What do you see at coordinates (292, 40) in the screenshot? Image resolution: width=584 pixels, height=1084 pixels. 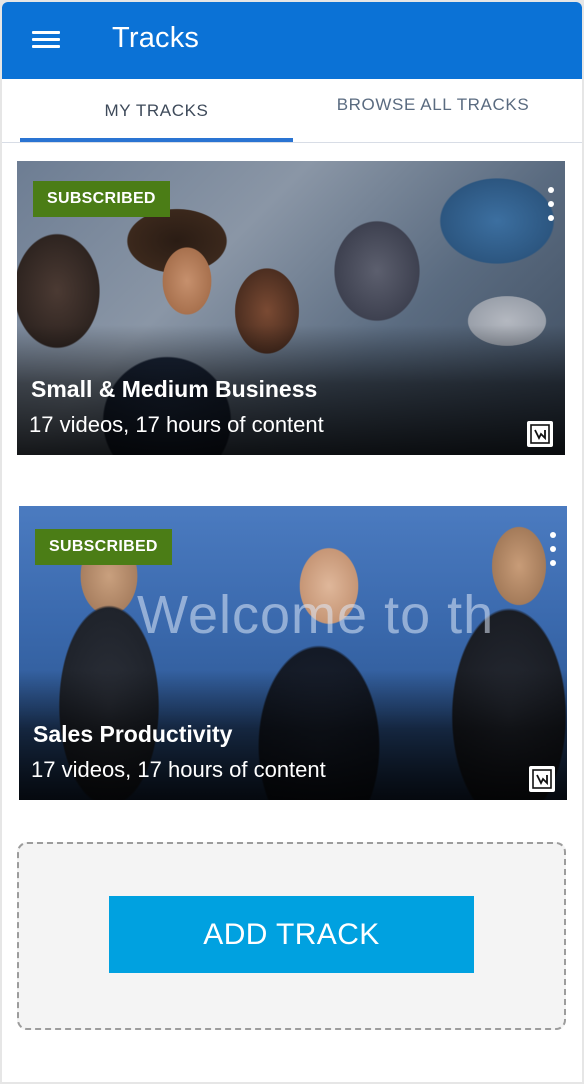 I see `app-header: Tracks` at bounding box center [292, 40].